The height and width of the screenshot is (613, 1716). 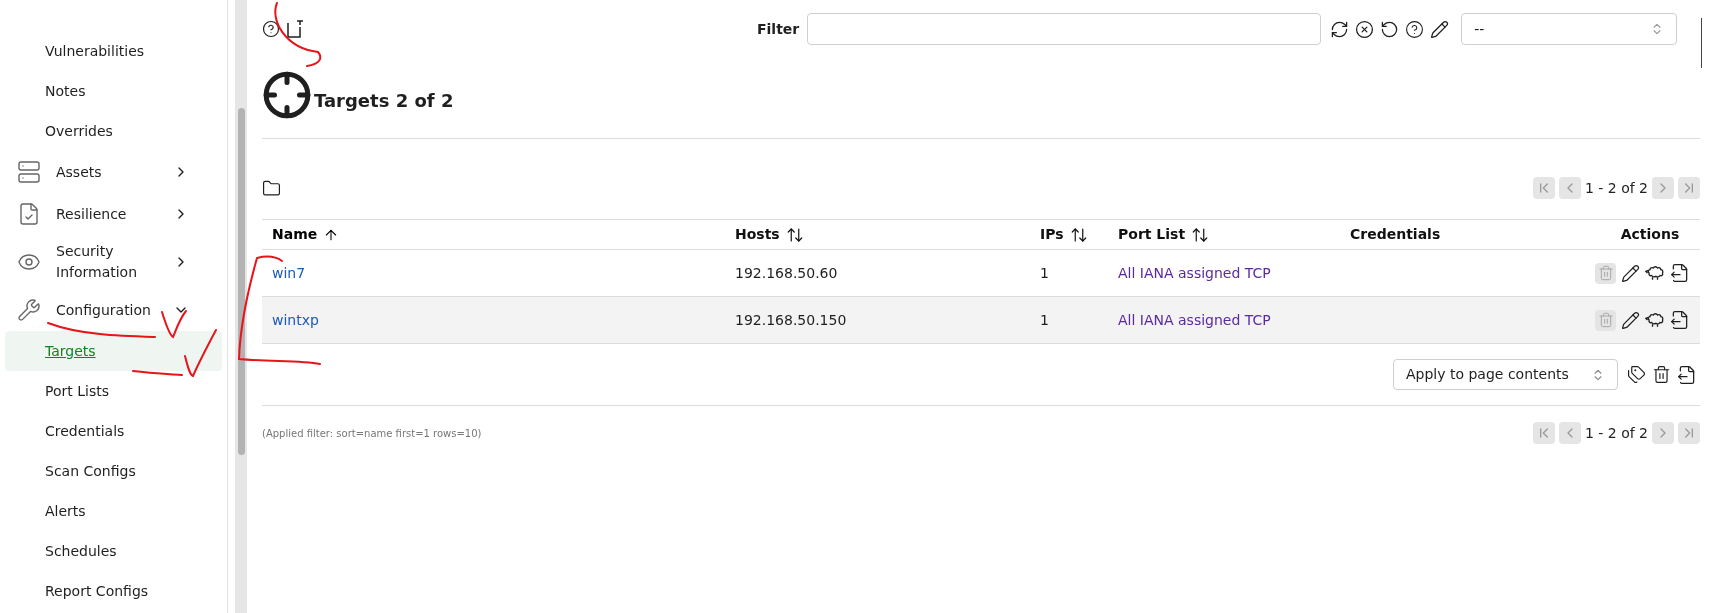 What do you see at coordinates (113, 431) in the screenshot?
I see `sidebar-item: Credentials` at bounding box center [113, 431].